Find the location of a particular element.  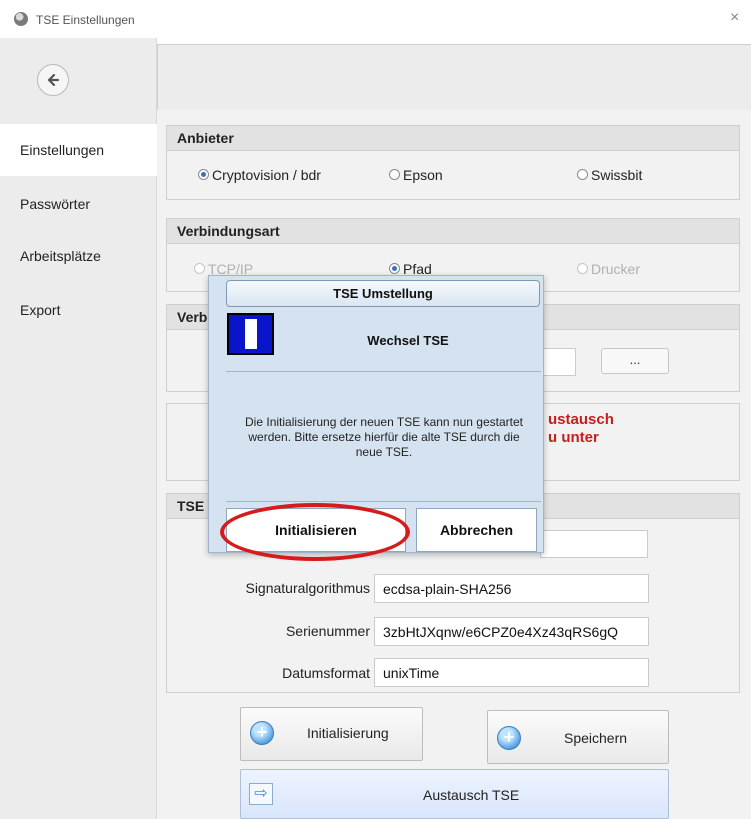

top-toolbar-panel is located at coordinates (454, 77).